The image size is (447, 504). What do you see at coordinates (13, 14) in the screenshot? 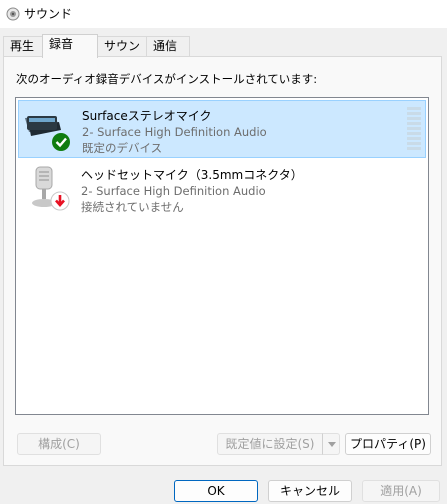
I see `speaker-icon` at bounding box center [13, 14].